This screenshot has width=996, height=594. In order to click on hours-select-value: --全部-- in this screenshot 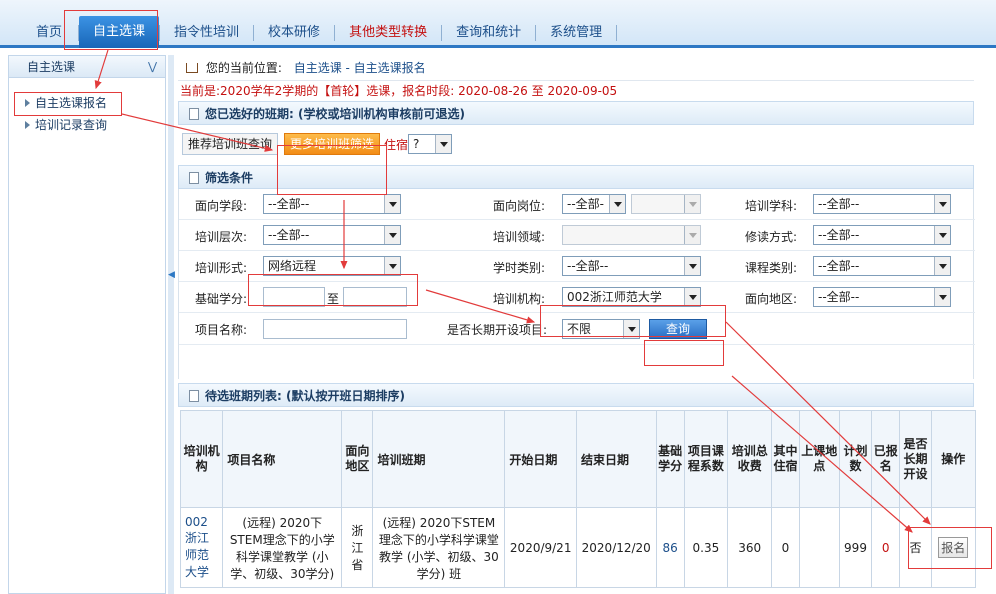, I will do `click(588, 266)`.